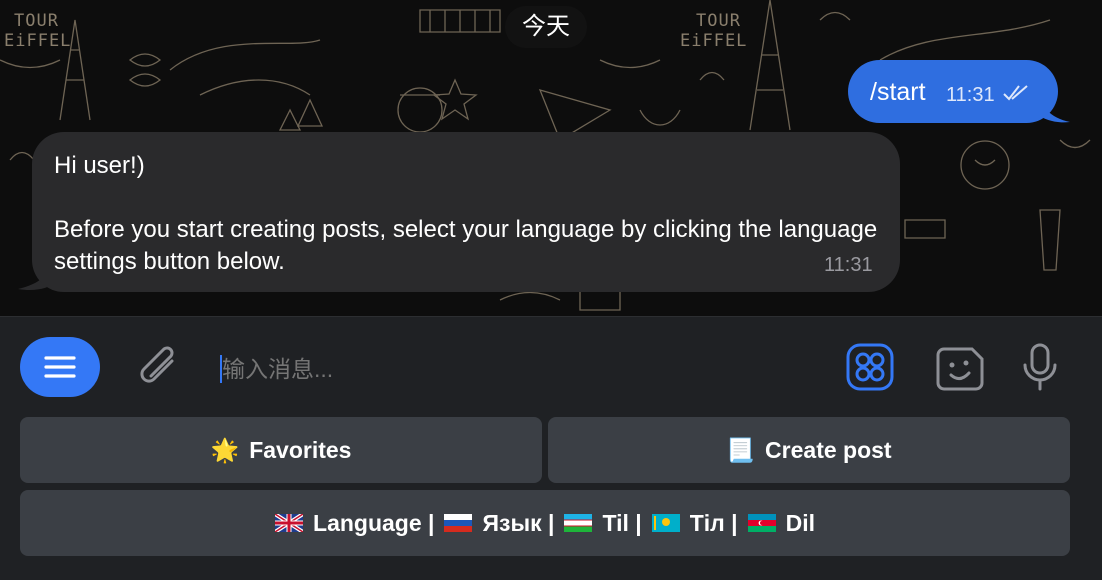 The image size is (1102, 580). Describe the element at coordinates (1040, 367) in the screenshot. I see `microphone-icon` at that location.